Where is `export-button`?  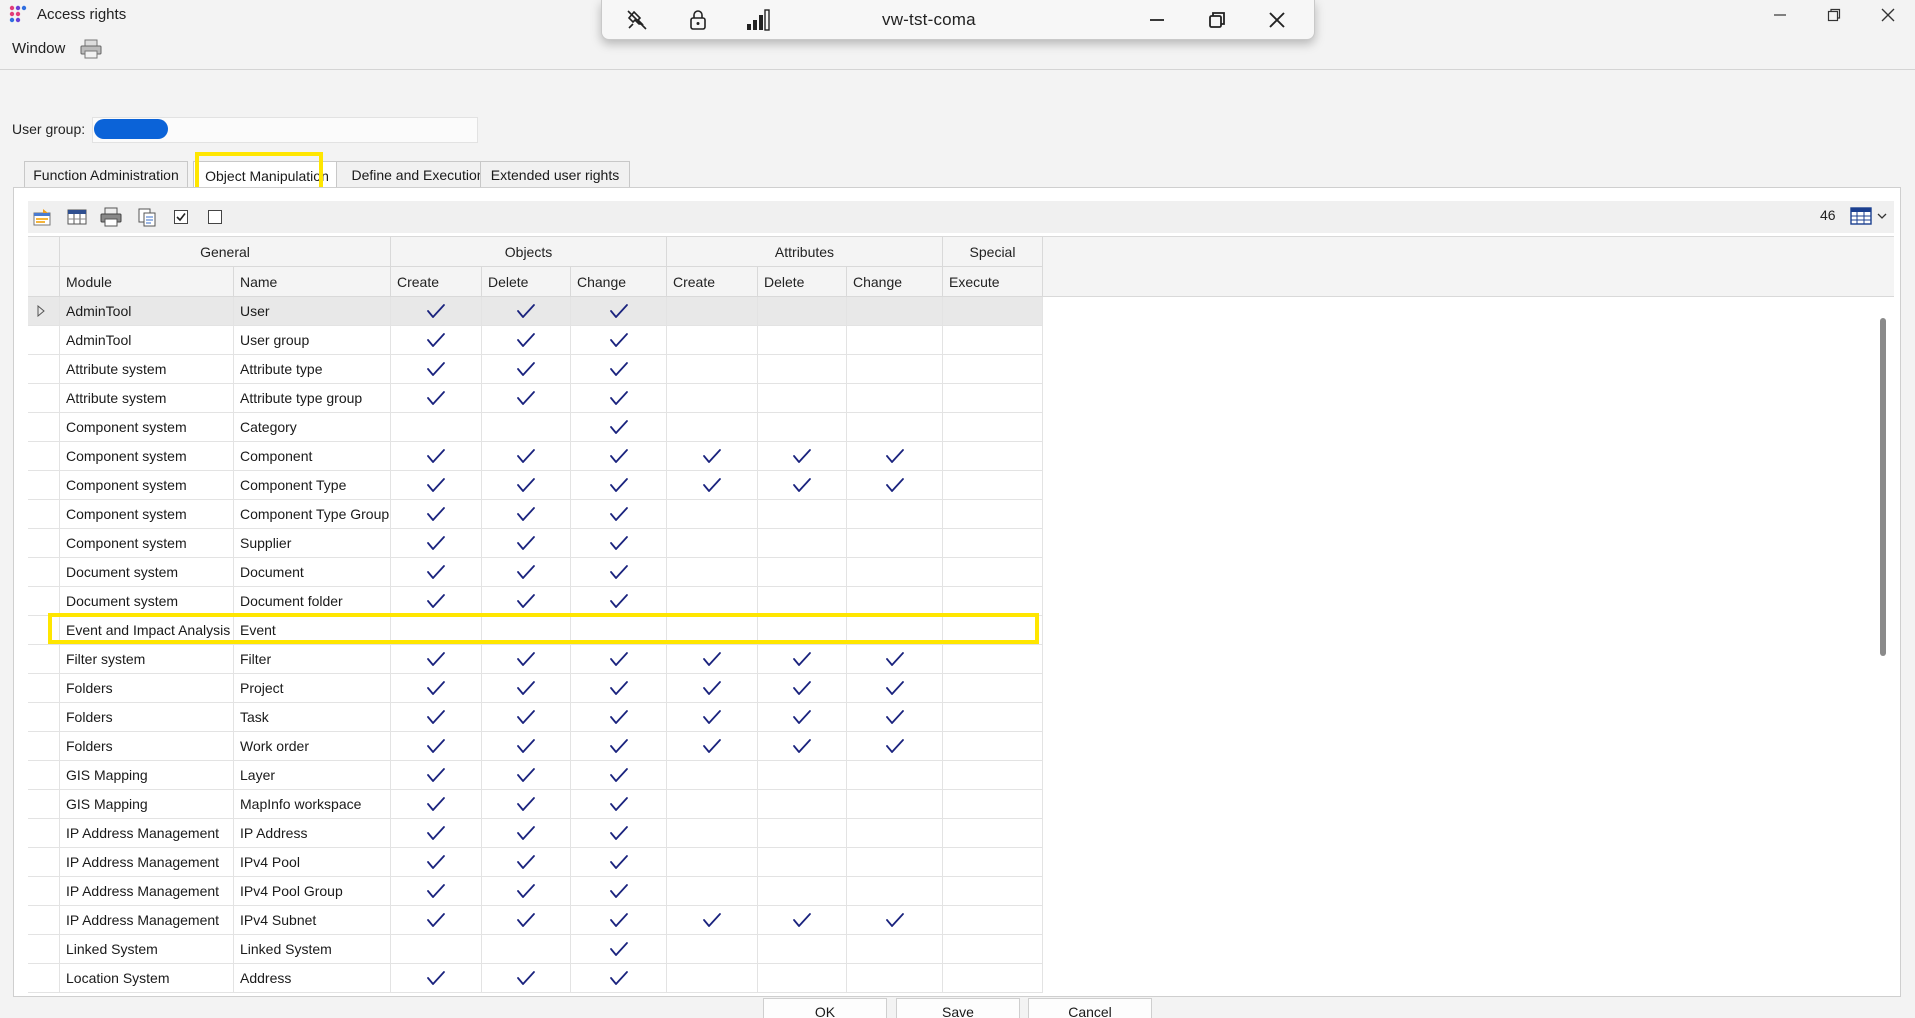
export-button is located at coordinates (43, 217).